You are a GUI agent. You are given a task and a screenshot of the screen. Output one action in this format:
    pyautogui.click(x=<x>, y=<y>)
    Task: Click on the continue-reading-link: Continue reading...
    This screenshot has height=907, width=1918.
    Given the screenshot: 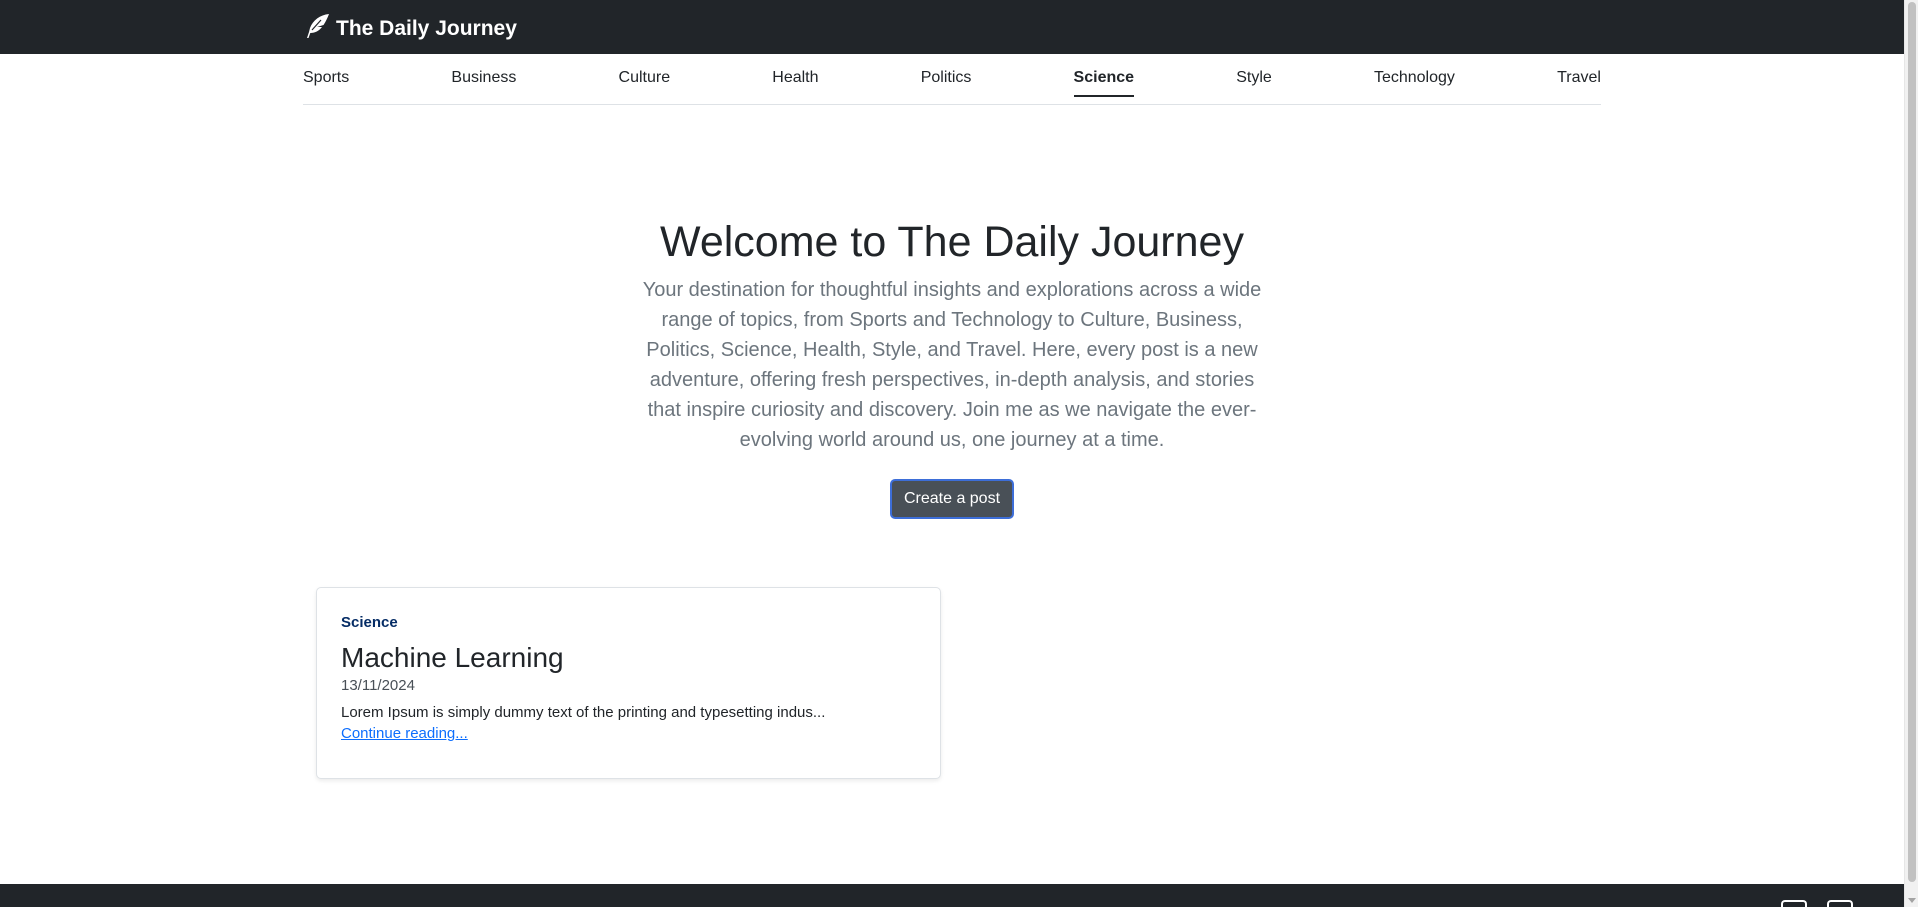 What is the action you would take?
    pyautogui.click(x=404, y=733)
    